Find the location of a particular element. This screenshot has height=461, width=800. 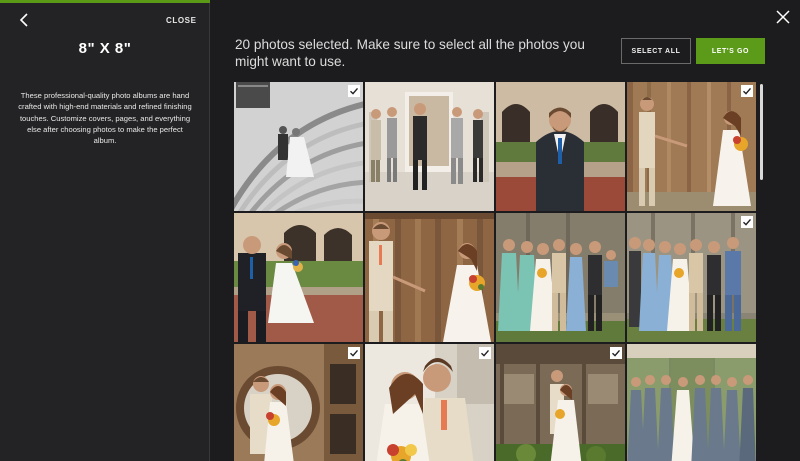

photo-family-group is located at coordinates (560, 277).